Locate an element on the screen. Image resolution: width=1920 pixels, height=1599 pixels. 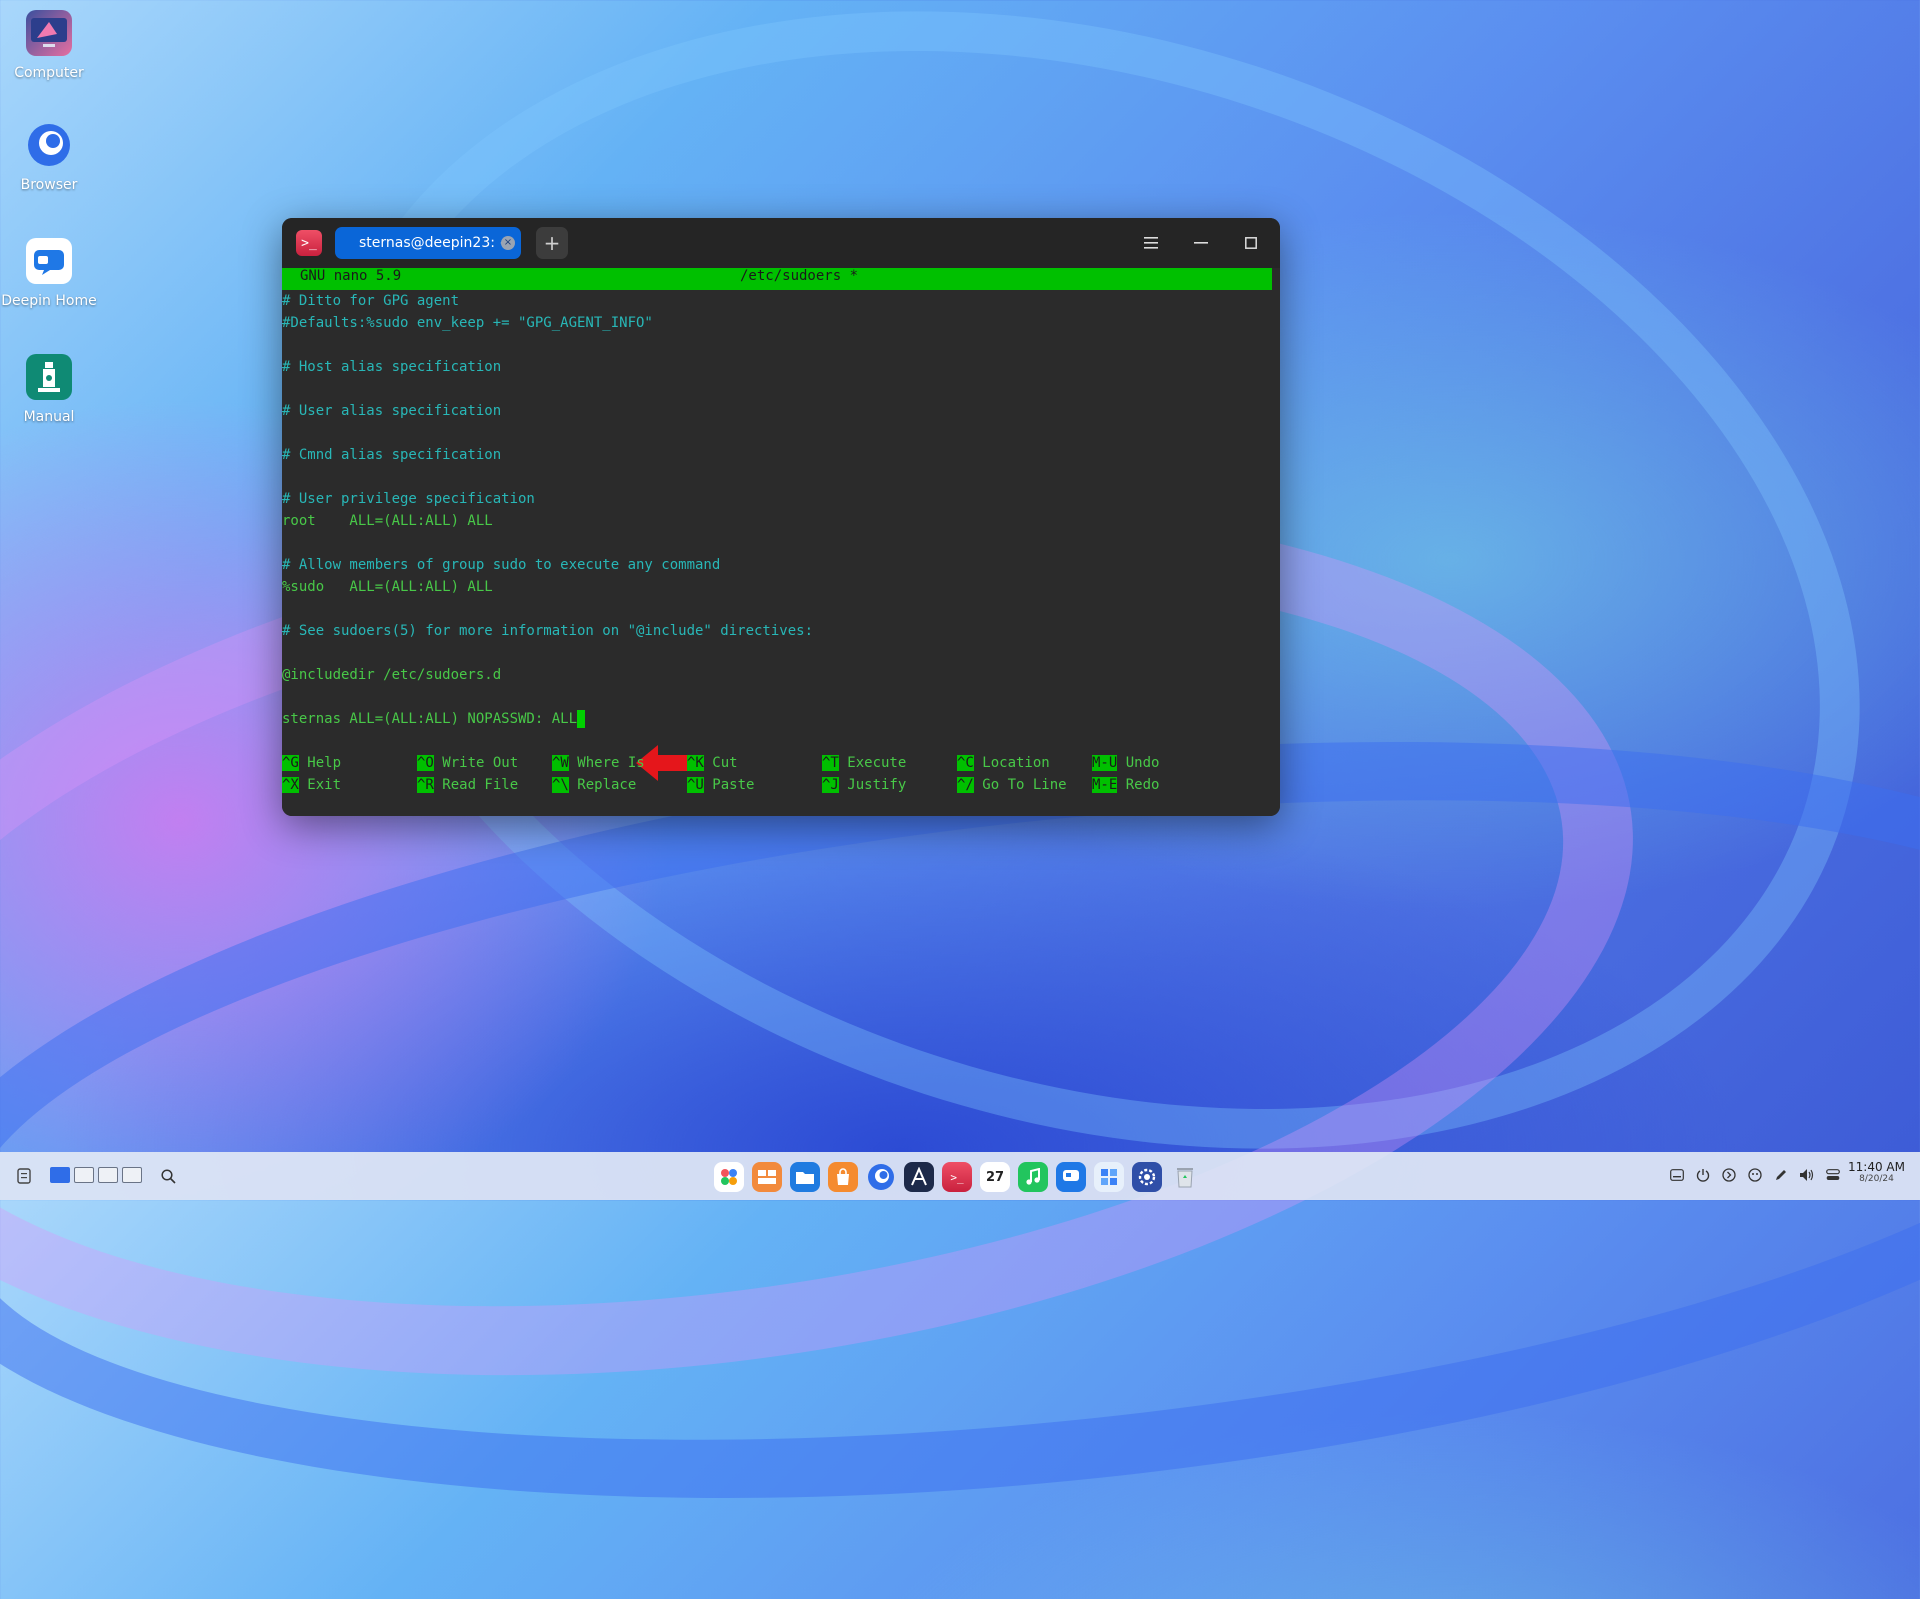
shortcut-key: ^W is located at coordinates (560, 763).